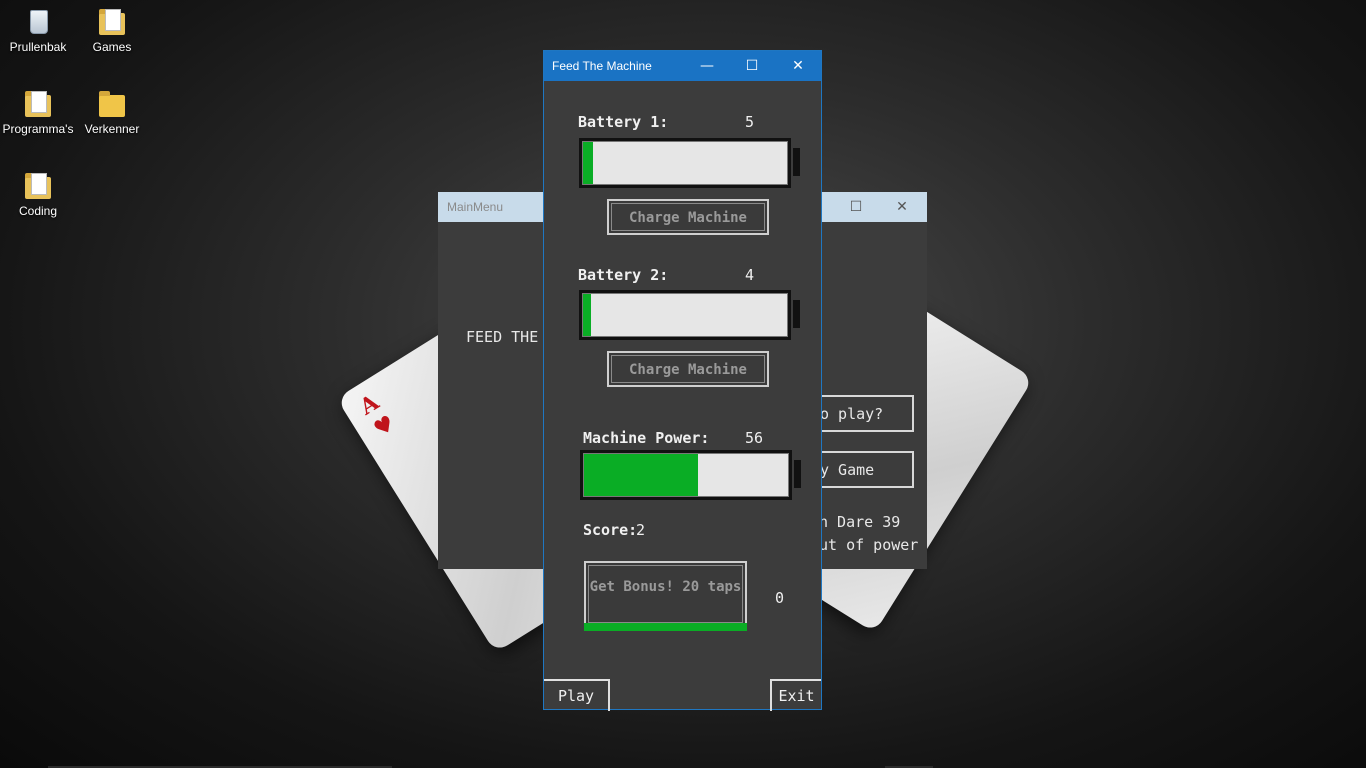 This screenshot has width=1366, height=768. I want to click on main-menu-title: MainMenu, so click(475, 207).